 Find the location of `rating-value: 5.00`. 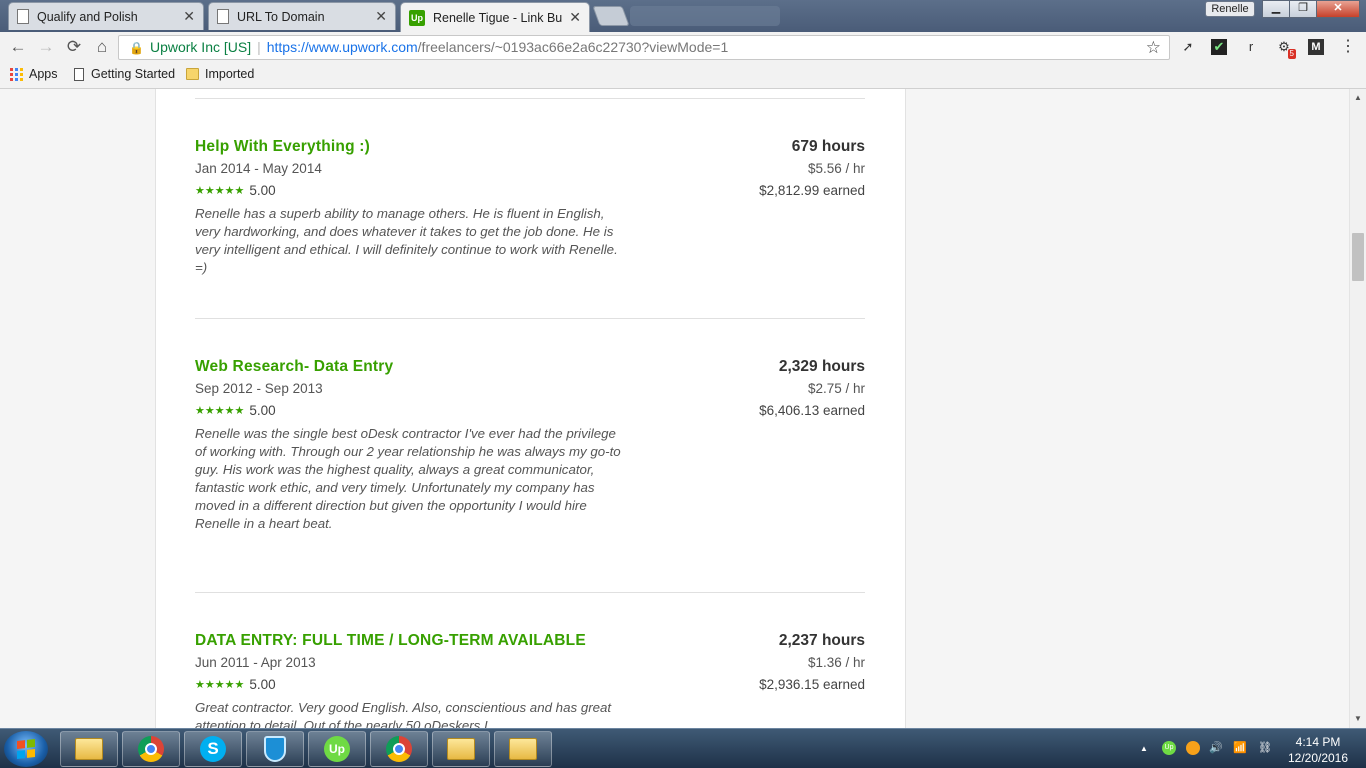

rating-value: 5.00 is located at coordinates (262, 410).